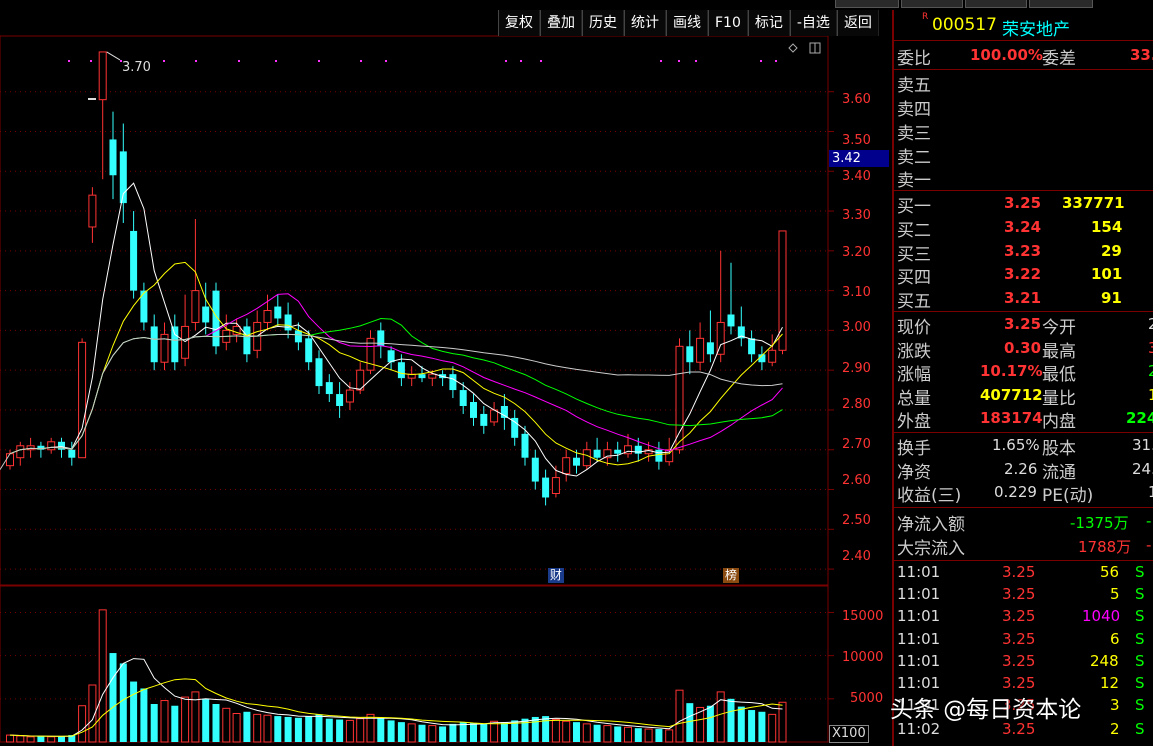 The width and height of the screenshot is (1153, 746). I want to click on ma60-line, so click(396, 394).